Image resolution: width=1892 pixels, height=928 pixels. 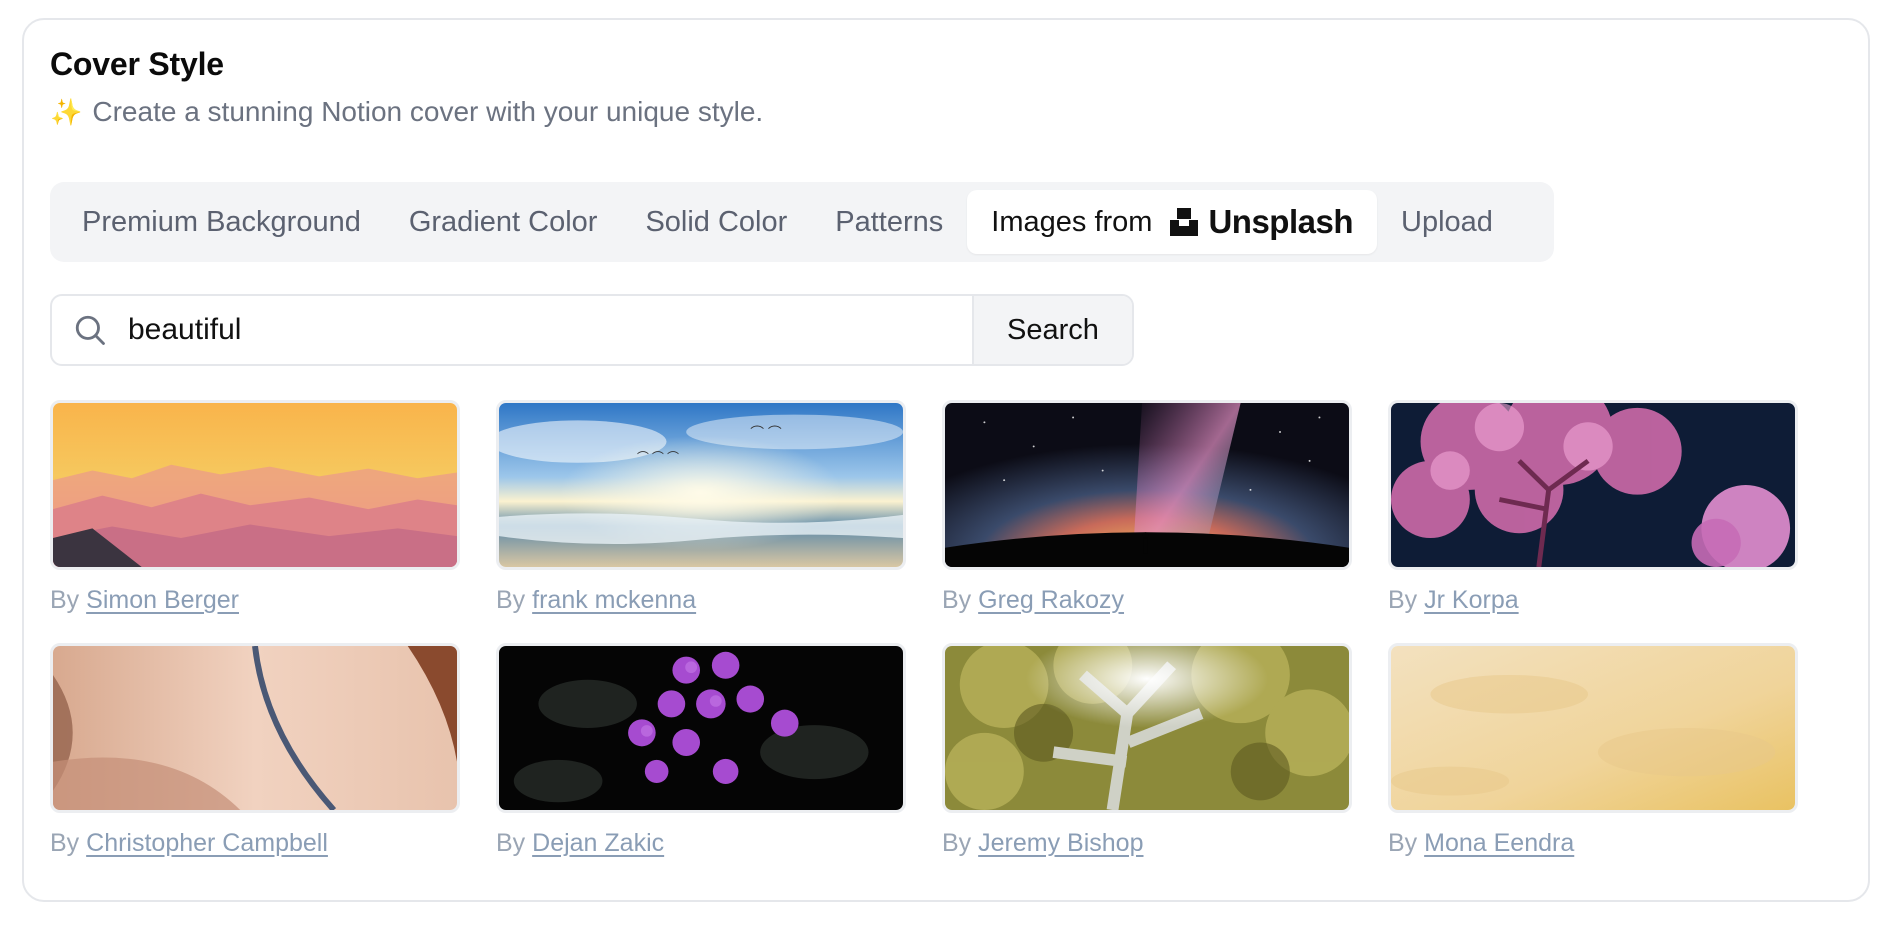 I want to click on tab-images-label: Images from, so click(x=1072, y=221).